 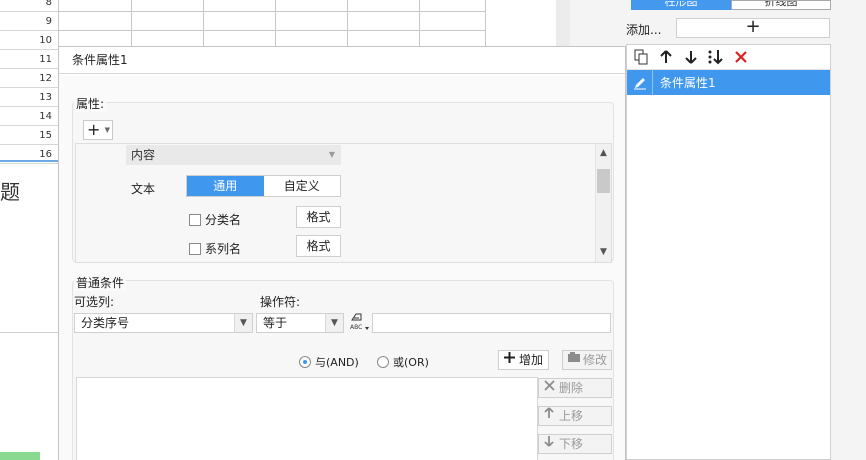 I want to click on chart-type-tabs: 柱形图 折线图, so click(x=731, y=5).